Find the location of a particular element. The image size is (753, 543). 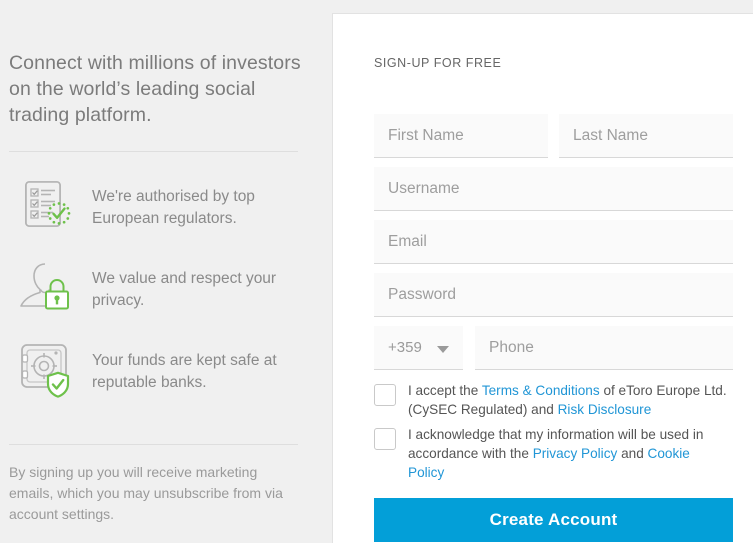

country-code-select: +359 is located at coordinates (418, 348).